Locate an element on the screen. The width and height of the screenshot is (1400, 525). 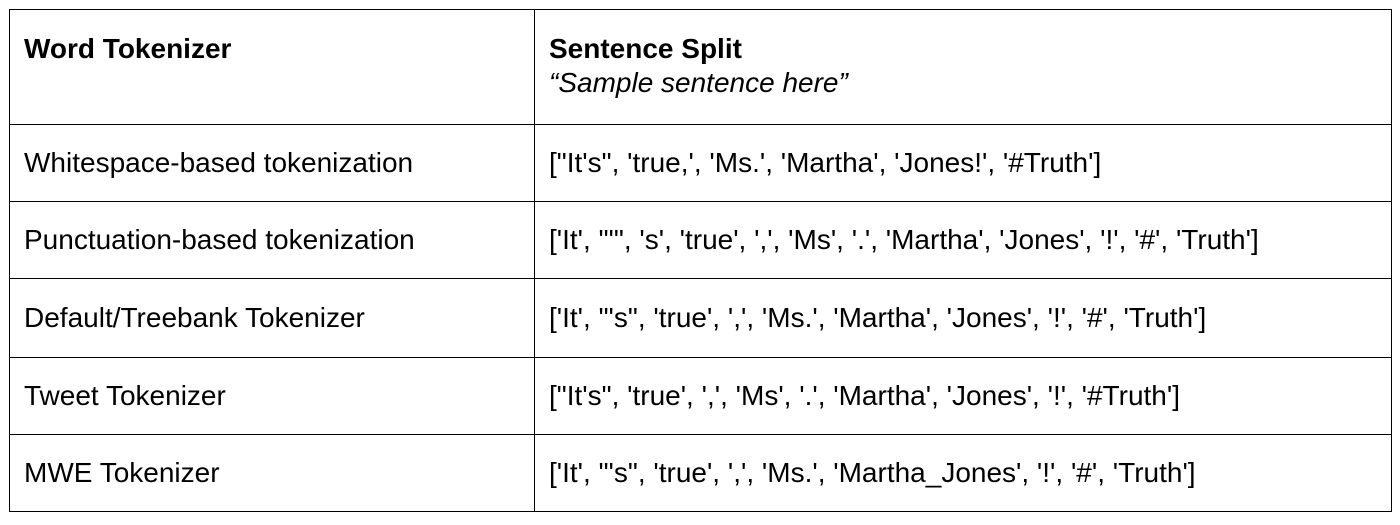
header-cell-sentence-split: Sentence Split “Sample sentence here” is located at coordinates (963, 67).